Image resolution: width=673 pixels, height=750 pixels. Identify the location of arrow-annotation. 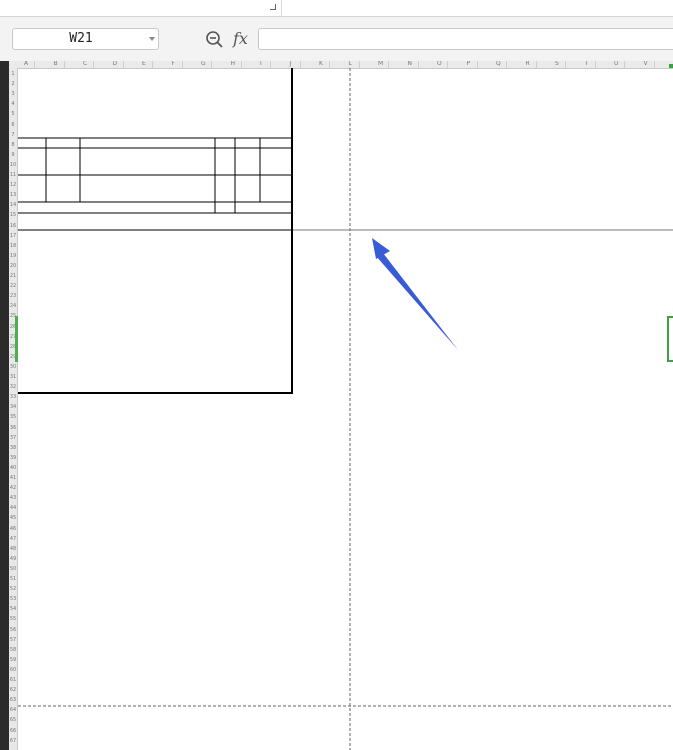
(415, 294).